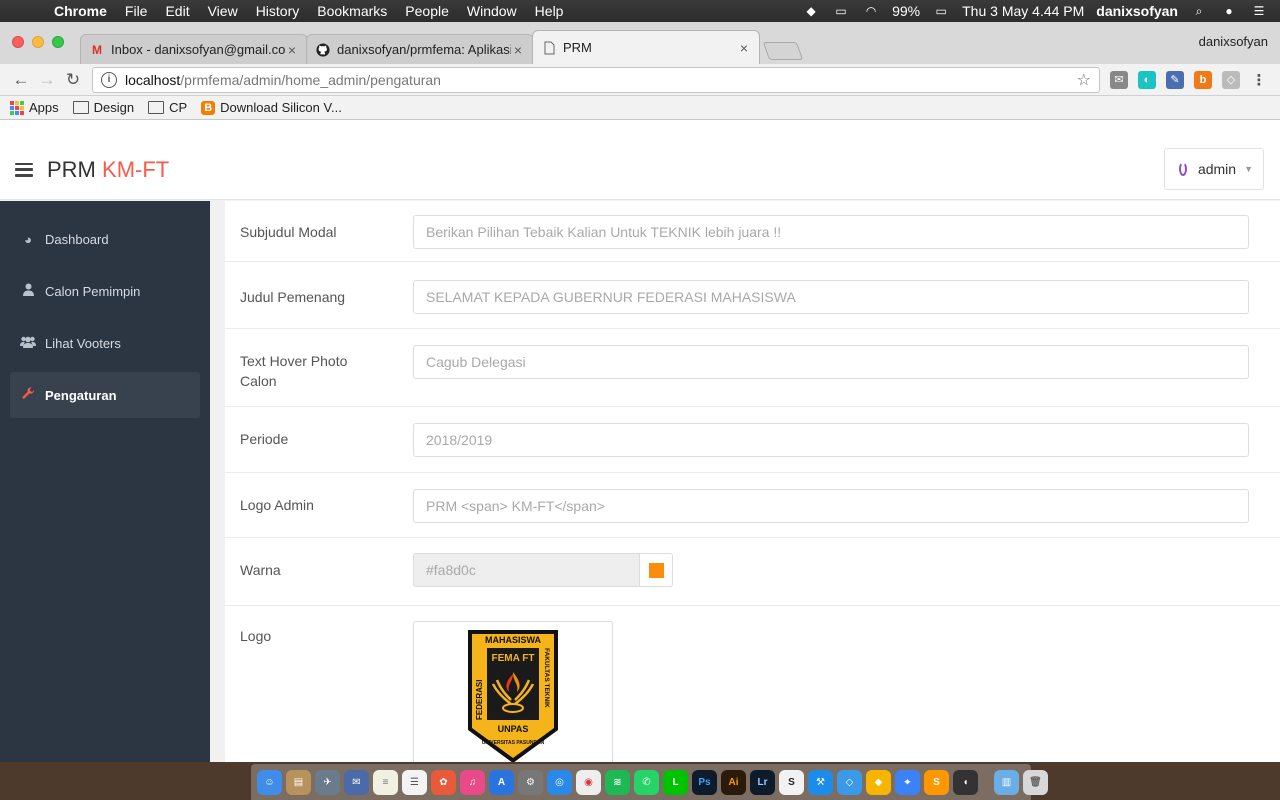 The height and width of the screenshot is (800, 1280). What do you see at coordinates (327, 782) in the screenshot?
I see `launchpad-icon: ✈` at bounding box center [327, 782].